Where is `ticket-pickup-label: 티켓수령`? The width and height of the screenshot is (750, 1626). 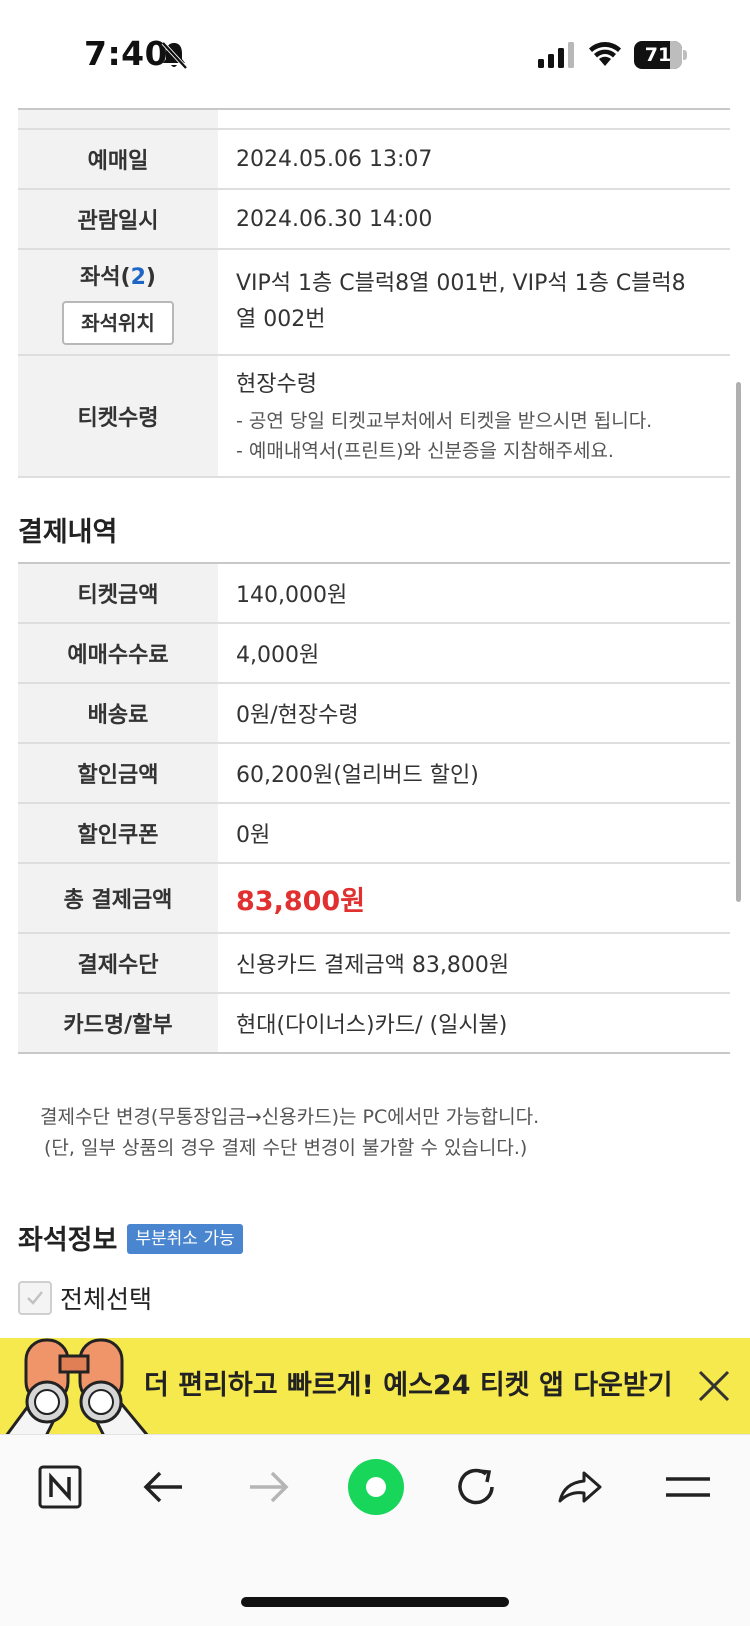
ticket-pickup-label: 티켓수령 is located at coordinates (118, 416).